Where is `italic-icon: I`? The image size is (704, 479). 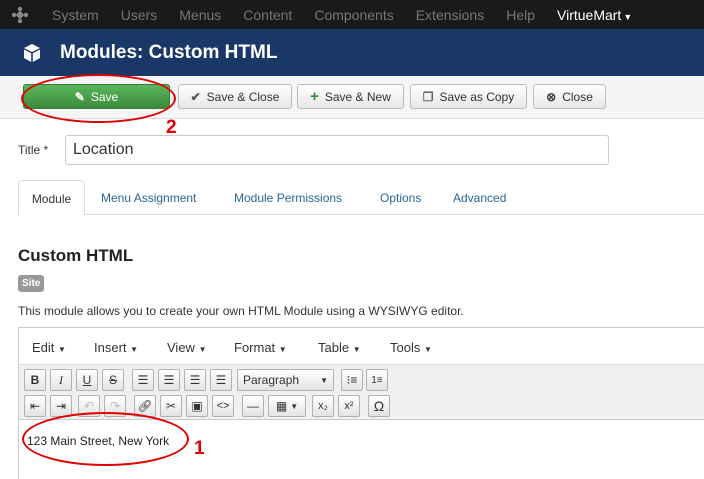 italic-icon: I is located at coordinates (61, 380).